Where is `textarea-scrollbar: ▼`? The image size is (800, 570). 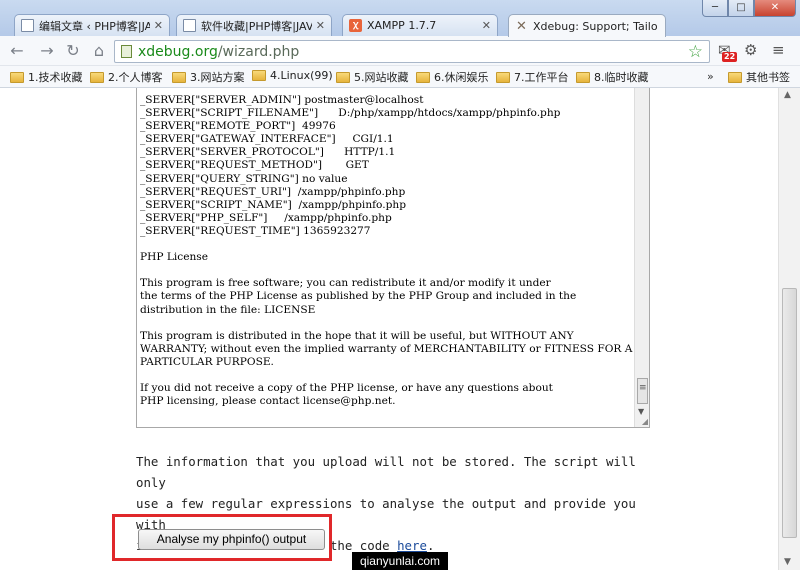 textarea-scrollbar: ▼ is located at coordinates (641, 257).